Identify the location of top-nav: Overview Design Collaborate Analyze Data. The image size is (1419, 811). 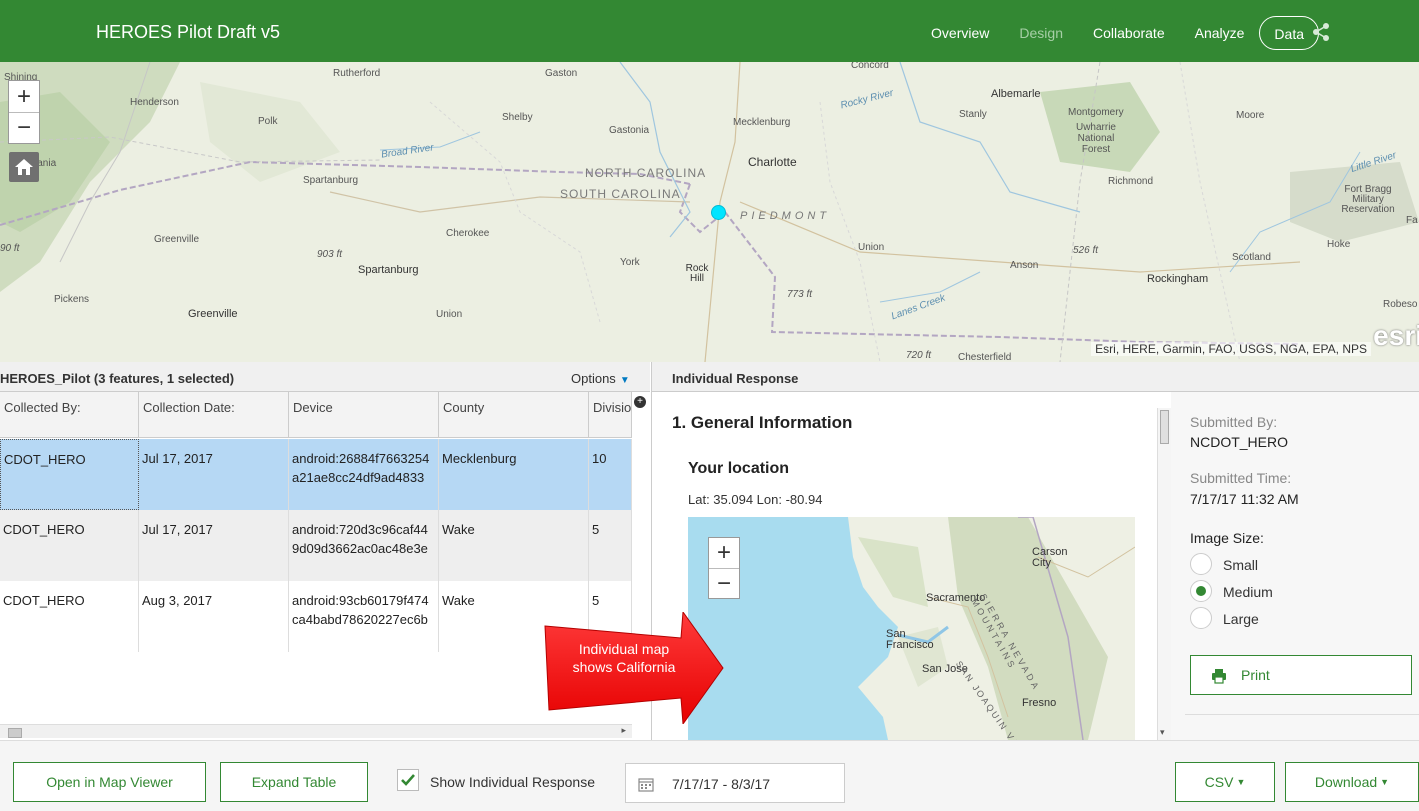
(1117, 33).